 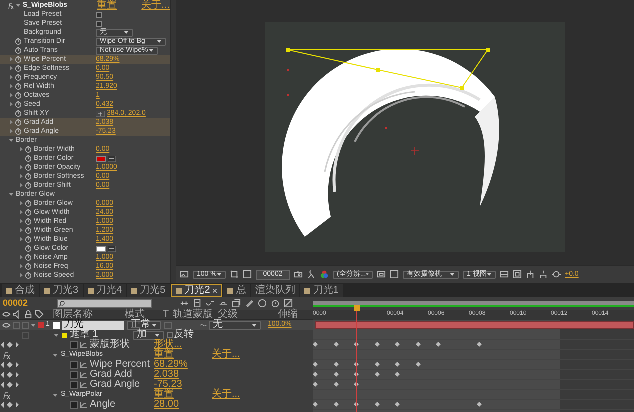 I want to click on property-value: 2.038, so click(x=167, y=375).